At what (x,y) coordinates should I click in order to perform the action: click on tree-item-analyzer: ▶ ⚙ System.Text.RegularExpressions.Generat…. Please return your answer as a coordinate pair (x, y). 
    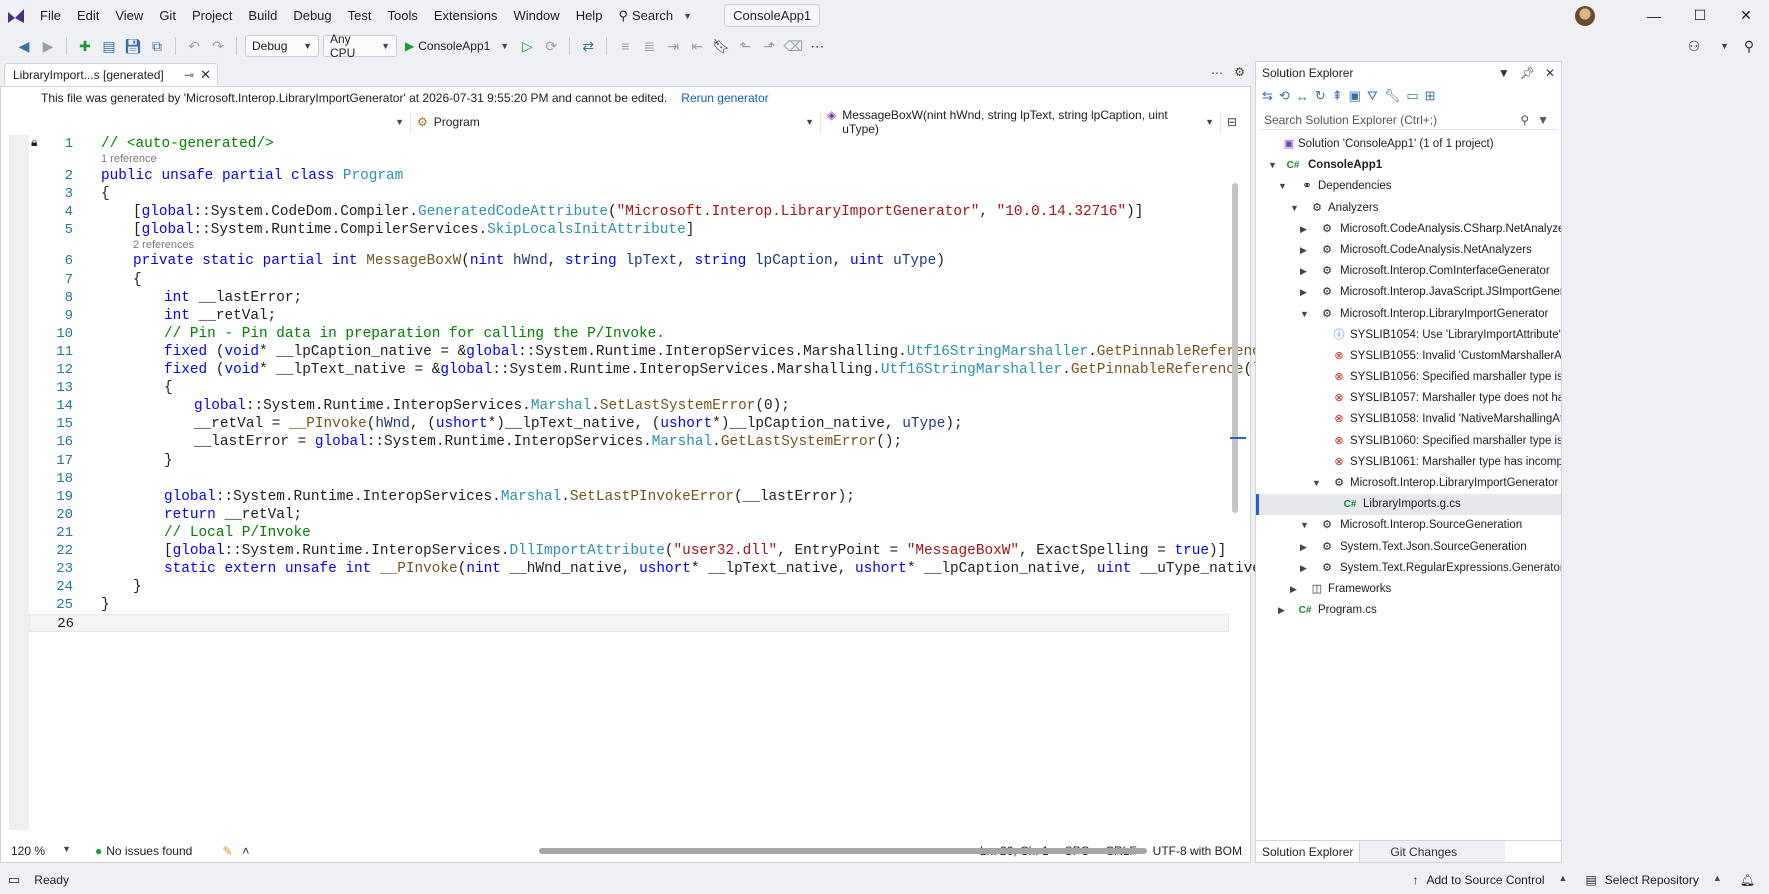
    Looking at the image, I should click on (1408, 568).